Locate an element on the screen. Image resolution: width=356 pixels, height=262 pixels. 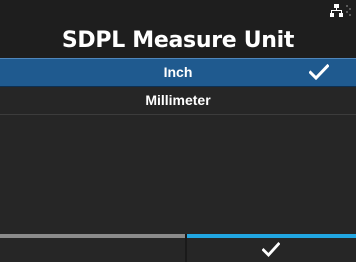
option-label: Inch is located at coordinates (178, 72).